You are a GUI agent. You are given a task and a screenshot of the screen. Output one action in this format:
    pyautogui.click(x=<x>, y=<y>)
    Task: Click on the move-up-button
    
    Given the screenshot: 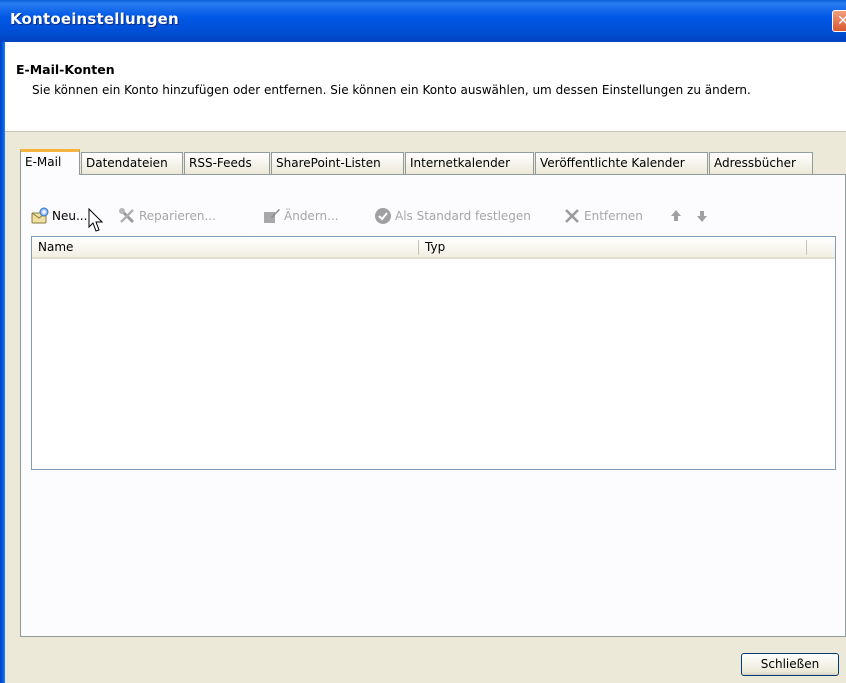 What is the action you would take?
    pyautogui.click(x=677, y=216)
    